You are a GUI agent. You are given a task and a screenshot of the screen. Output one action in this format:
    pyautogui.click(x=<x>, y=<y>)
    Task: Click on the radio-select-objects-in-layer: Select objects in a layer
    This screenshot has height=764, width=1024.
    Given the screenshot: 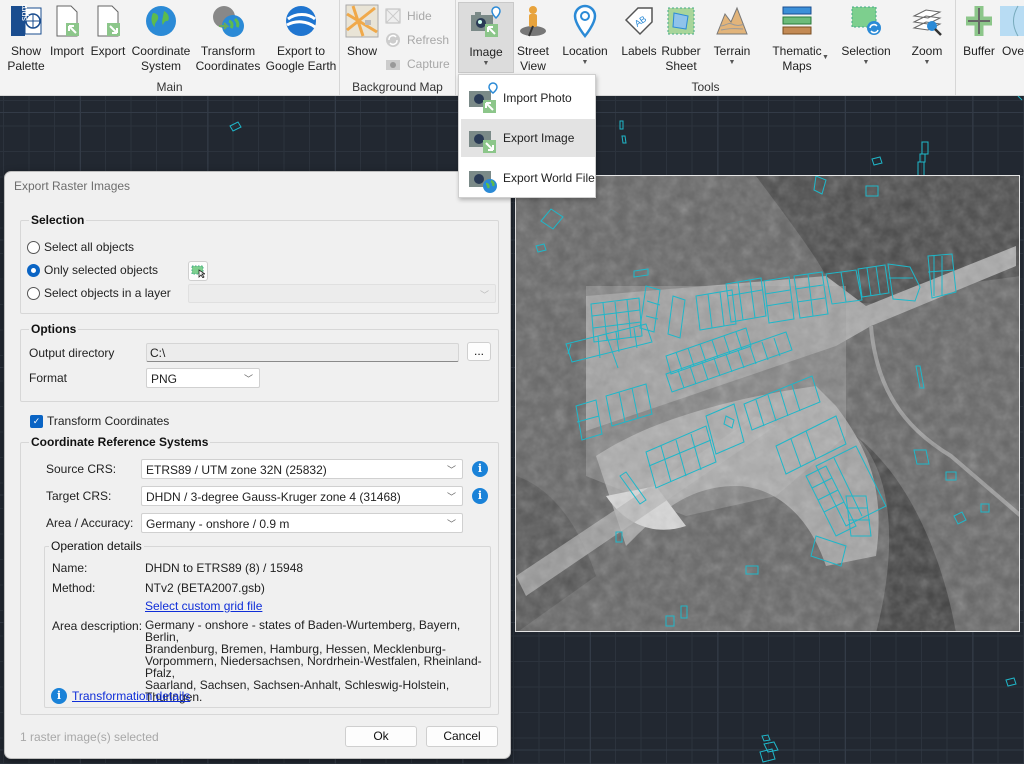 What is the action you would take?
    pyautogui.click(x=99, y=293)
    